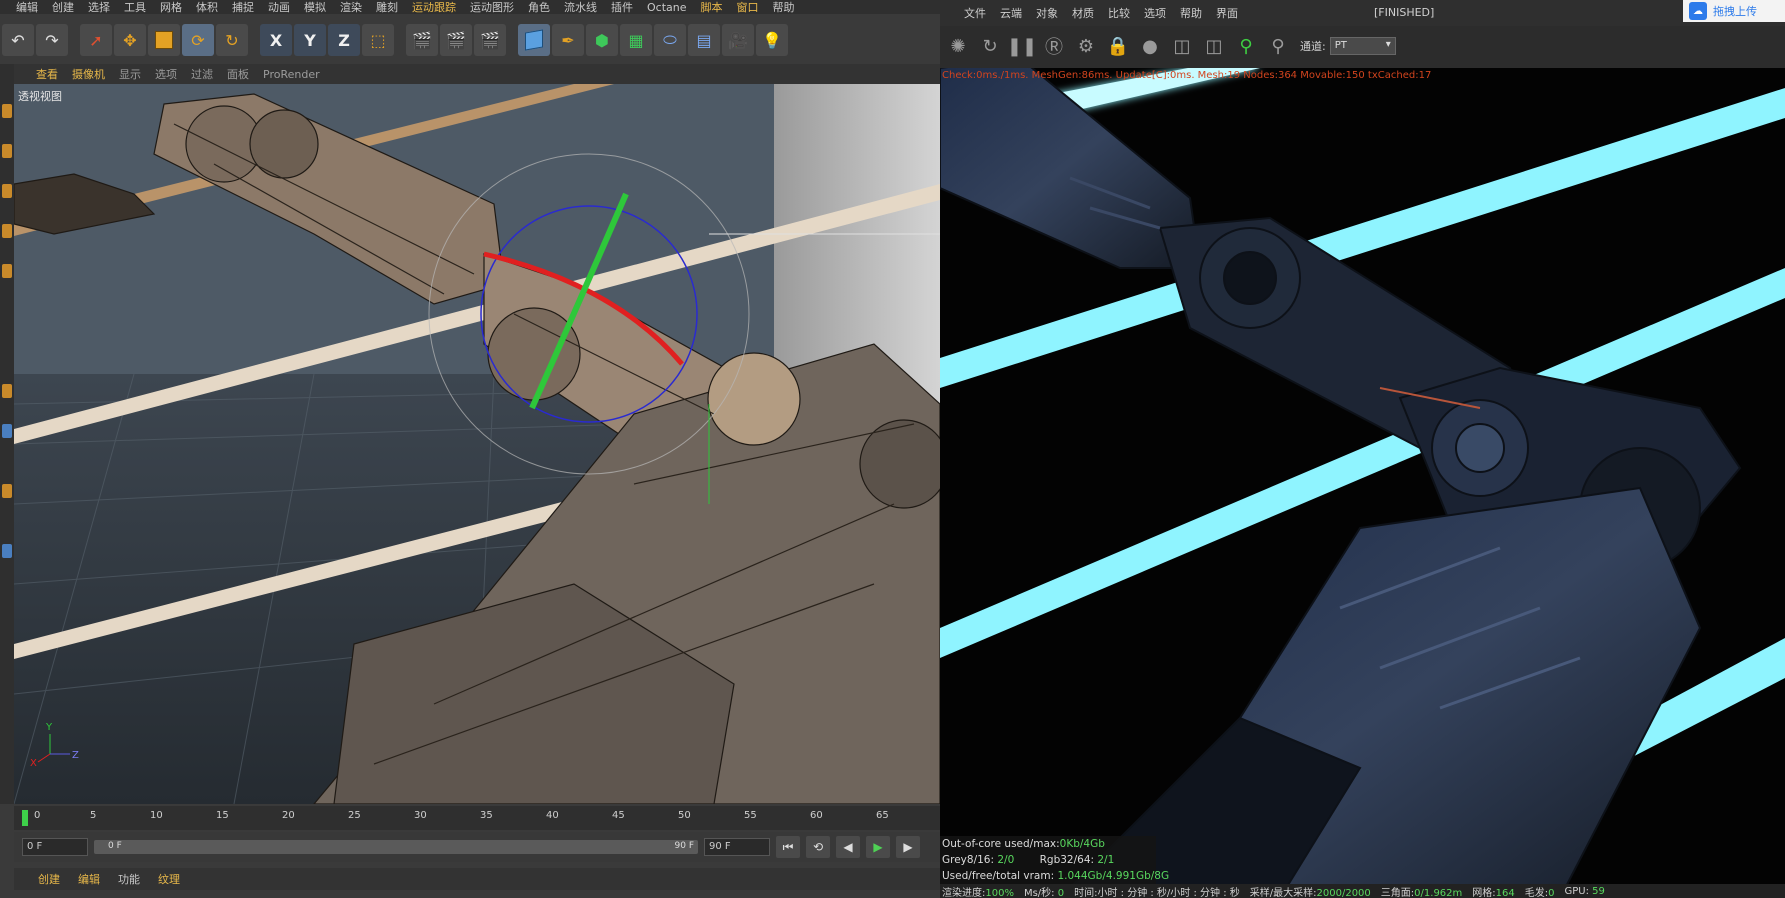 The image size is (1785, 898). What do you see at coordinates (1214, 46) in the screenshot?
I see `film-region-icon: ◫` at bounding box center [1214, 46].